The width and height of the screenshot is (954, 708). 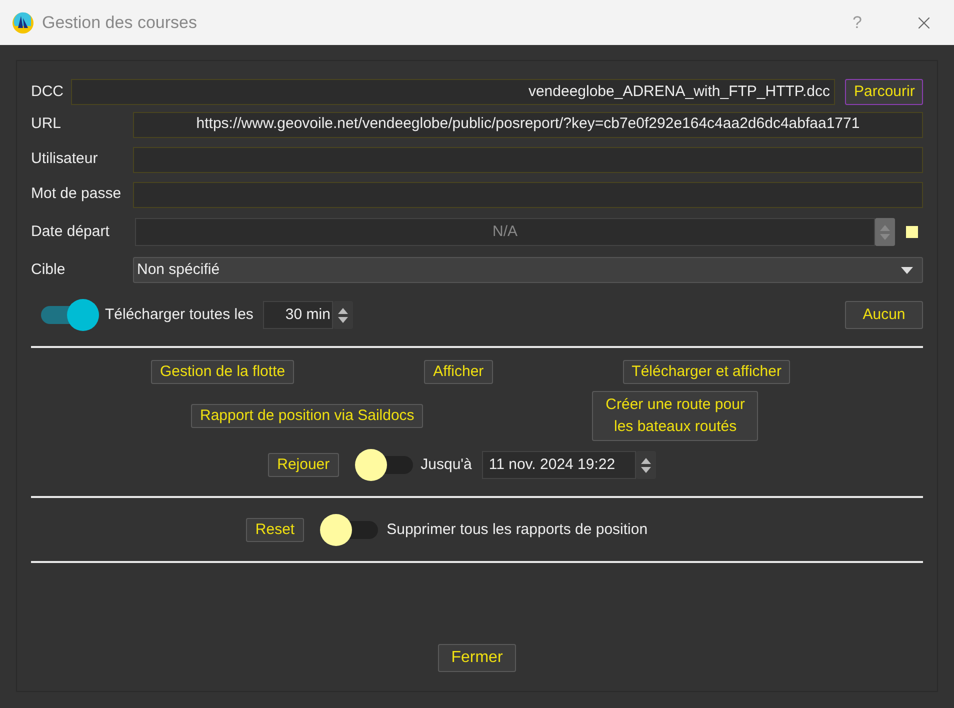 I want to click on field-label: Cible, so click(x=48, y=270).